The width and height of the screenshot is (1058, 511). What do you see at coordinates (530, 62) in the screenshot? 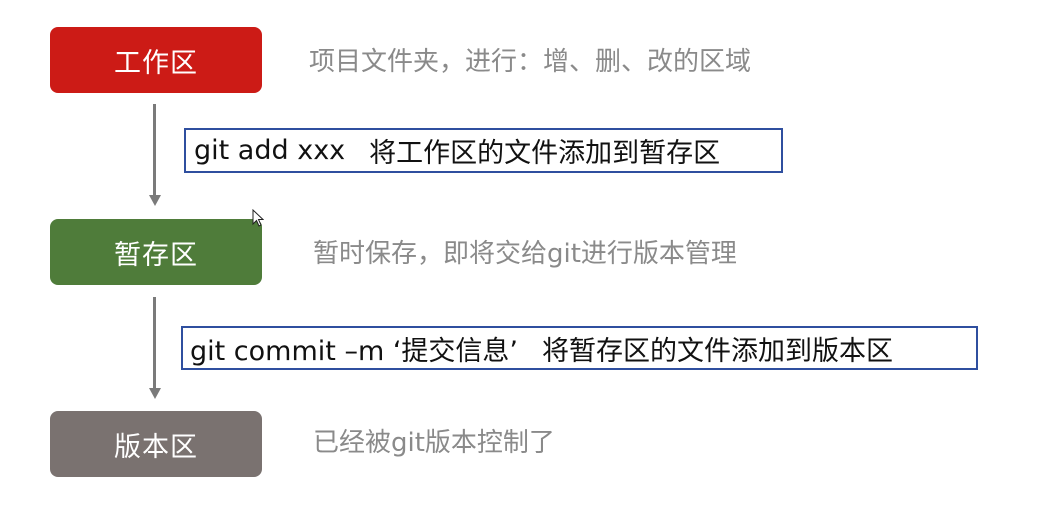
I see `stage-description-working-area: 项目文件夹，进行：增、删、改的区域` at bounding box center [530, 62].